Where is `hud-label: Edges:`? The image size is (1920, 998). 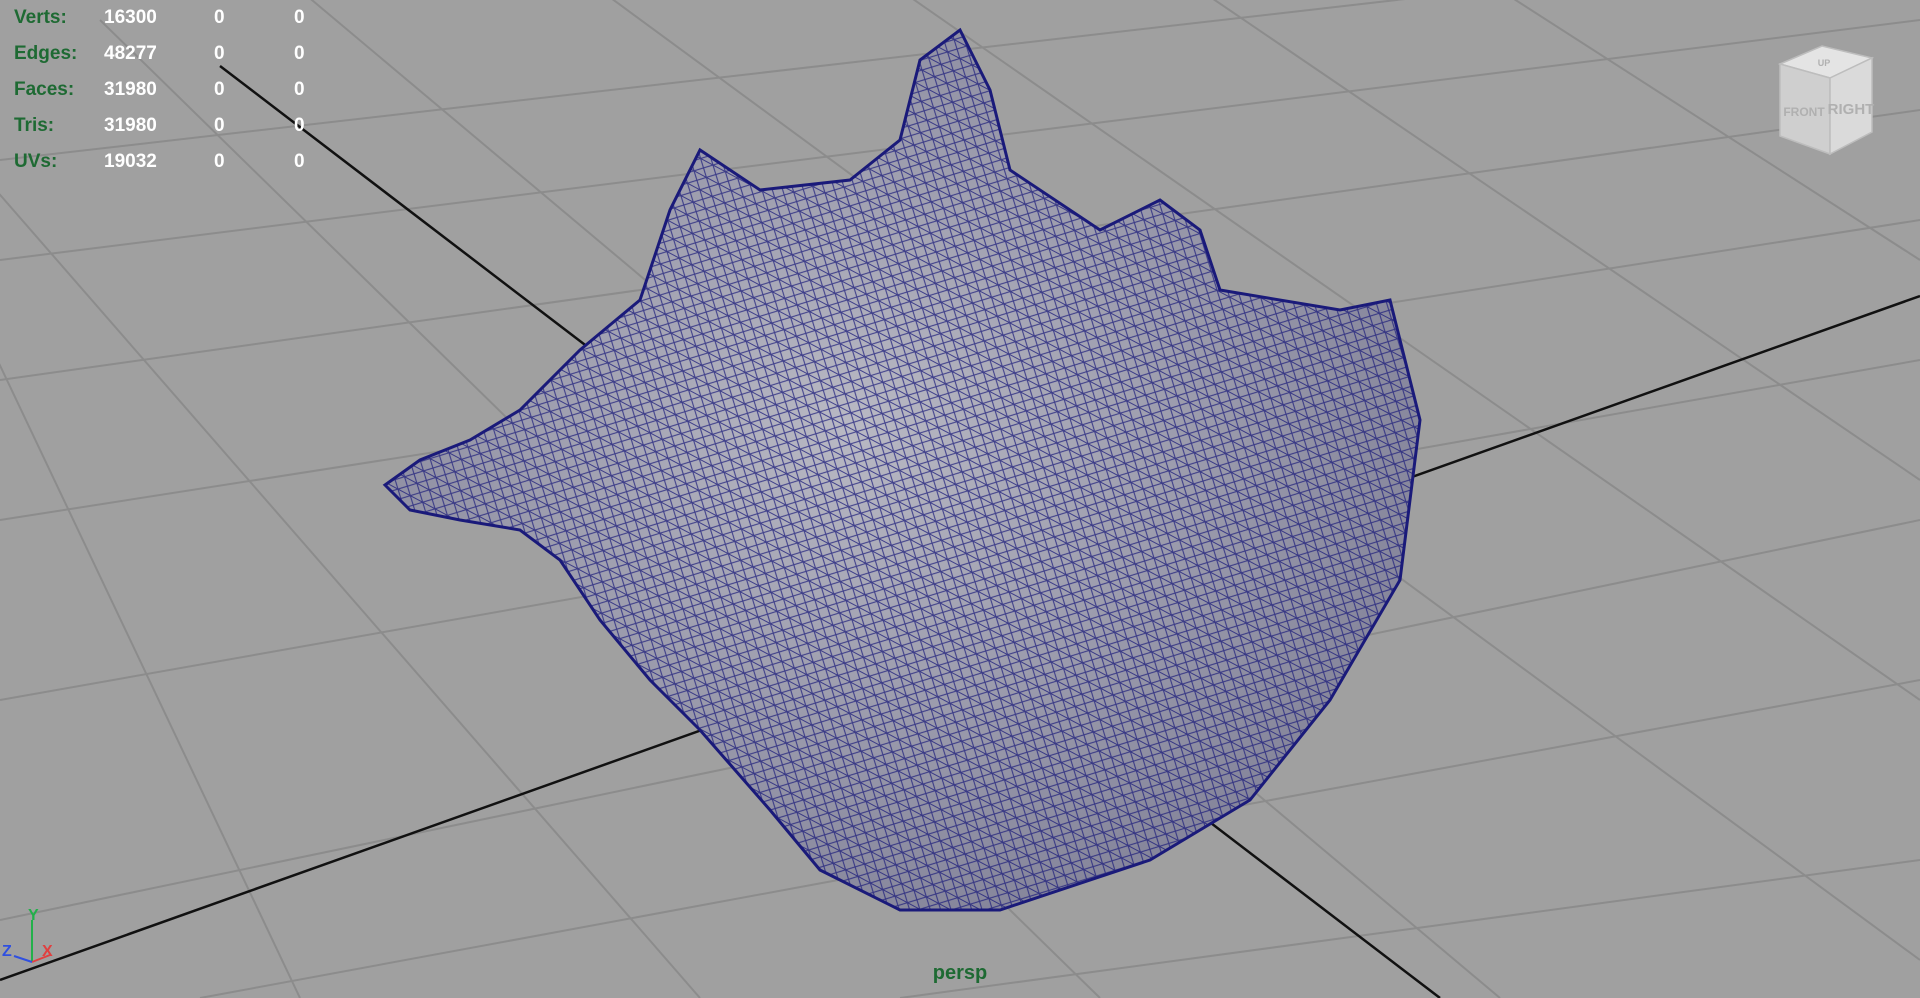
hud-label: Edges: is located at coordinates (46, 53).